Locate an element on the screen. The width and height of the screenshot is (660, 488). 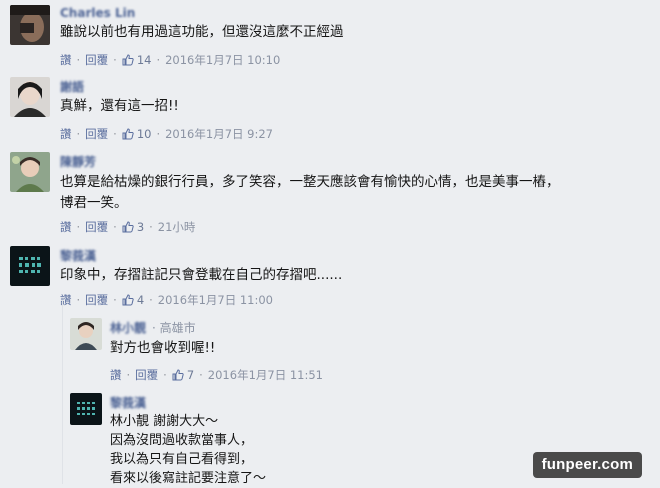
comment-actions: 讚 · 回覆 · 4 · 2016年1月7日 11:00 is located at coordinates (166, 300).